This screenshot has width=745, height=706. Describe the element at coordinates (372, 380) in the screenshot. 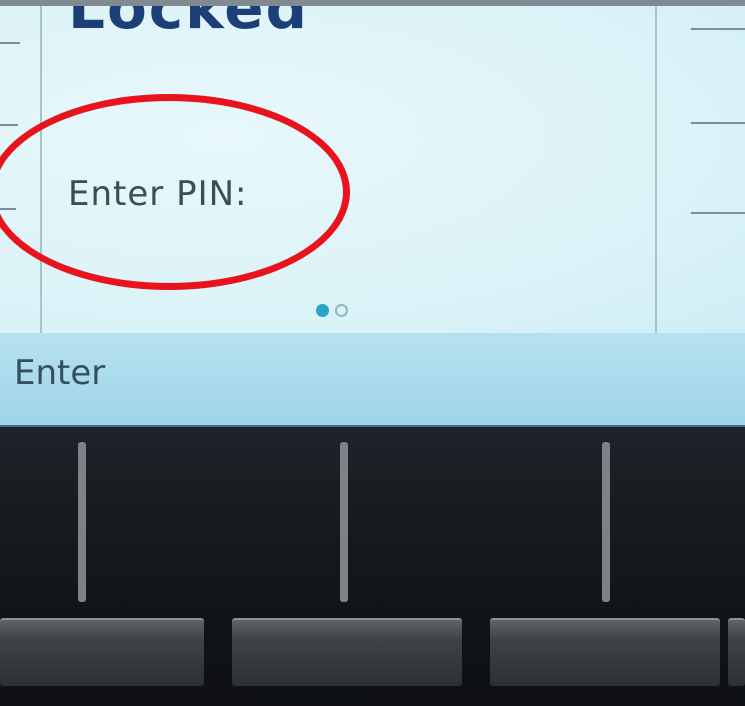

I see `softkey-bar: Enter` at that location.